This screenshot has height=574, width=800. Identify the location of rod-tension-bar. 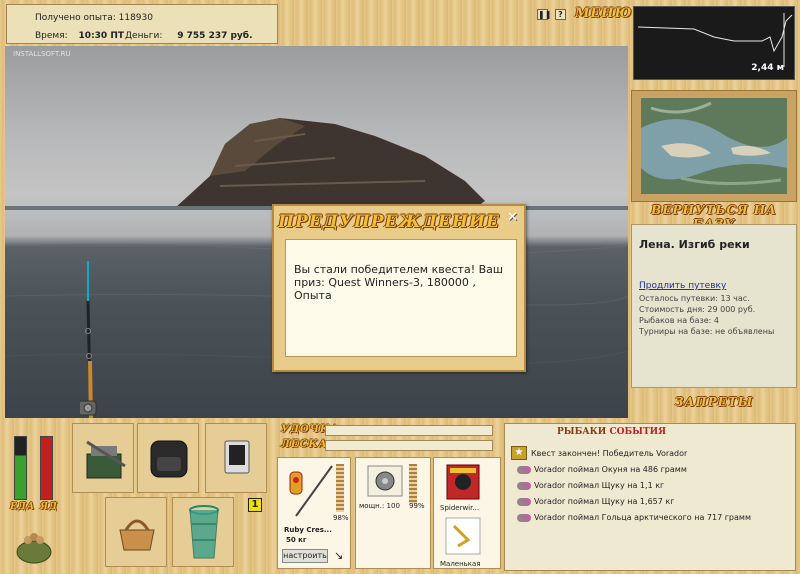
(409, 430).